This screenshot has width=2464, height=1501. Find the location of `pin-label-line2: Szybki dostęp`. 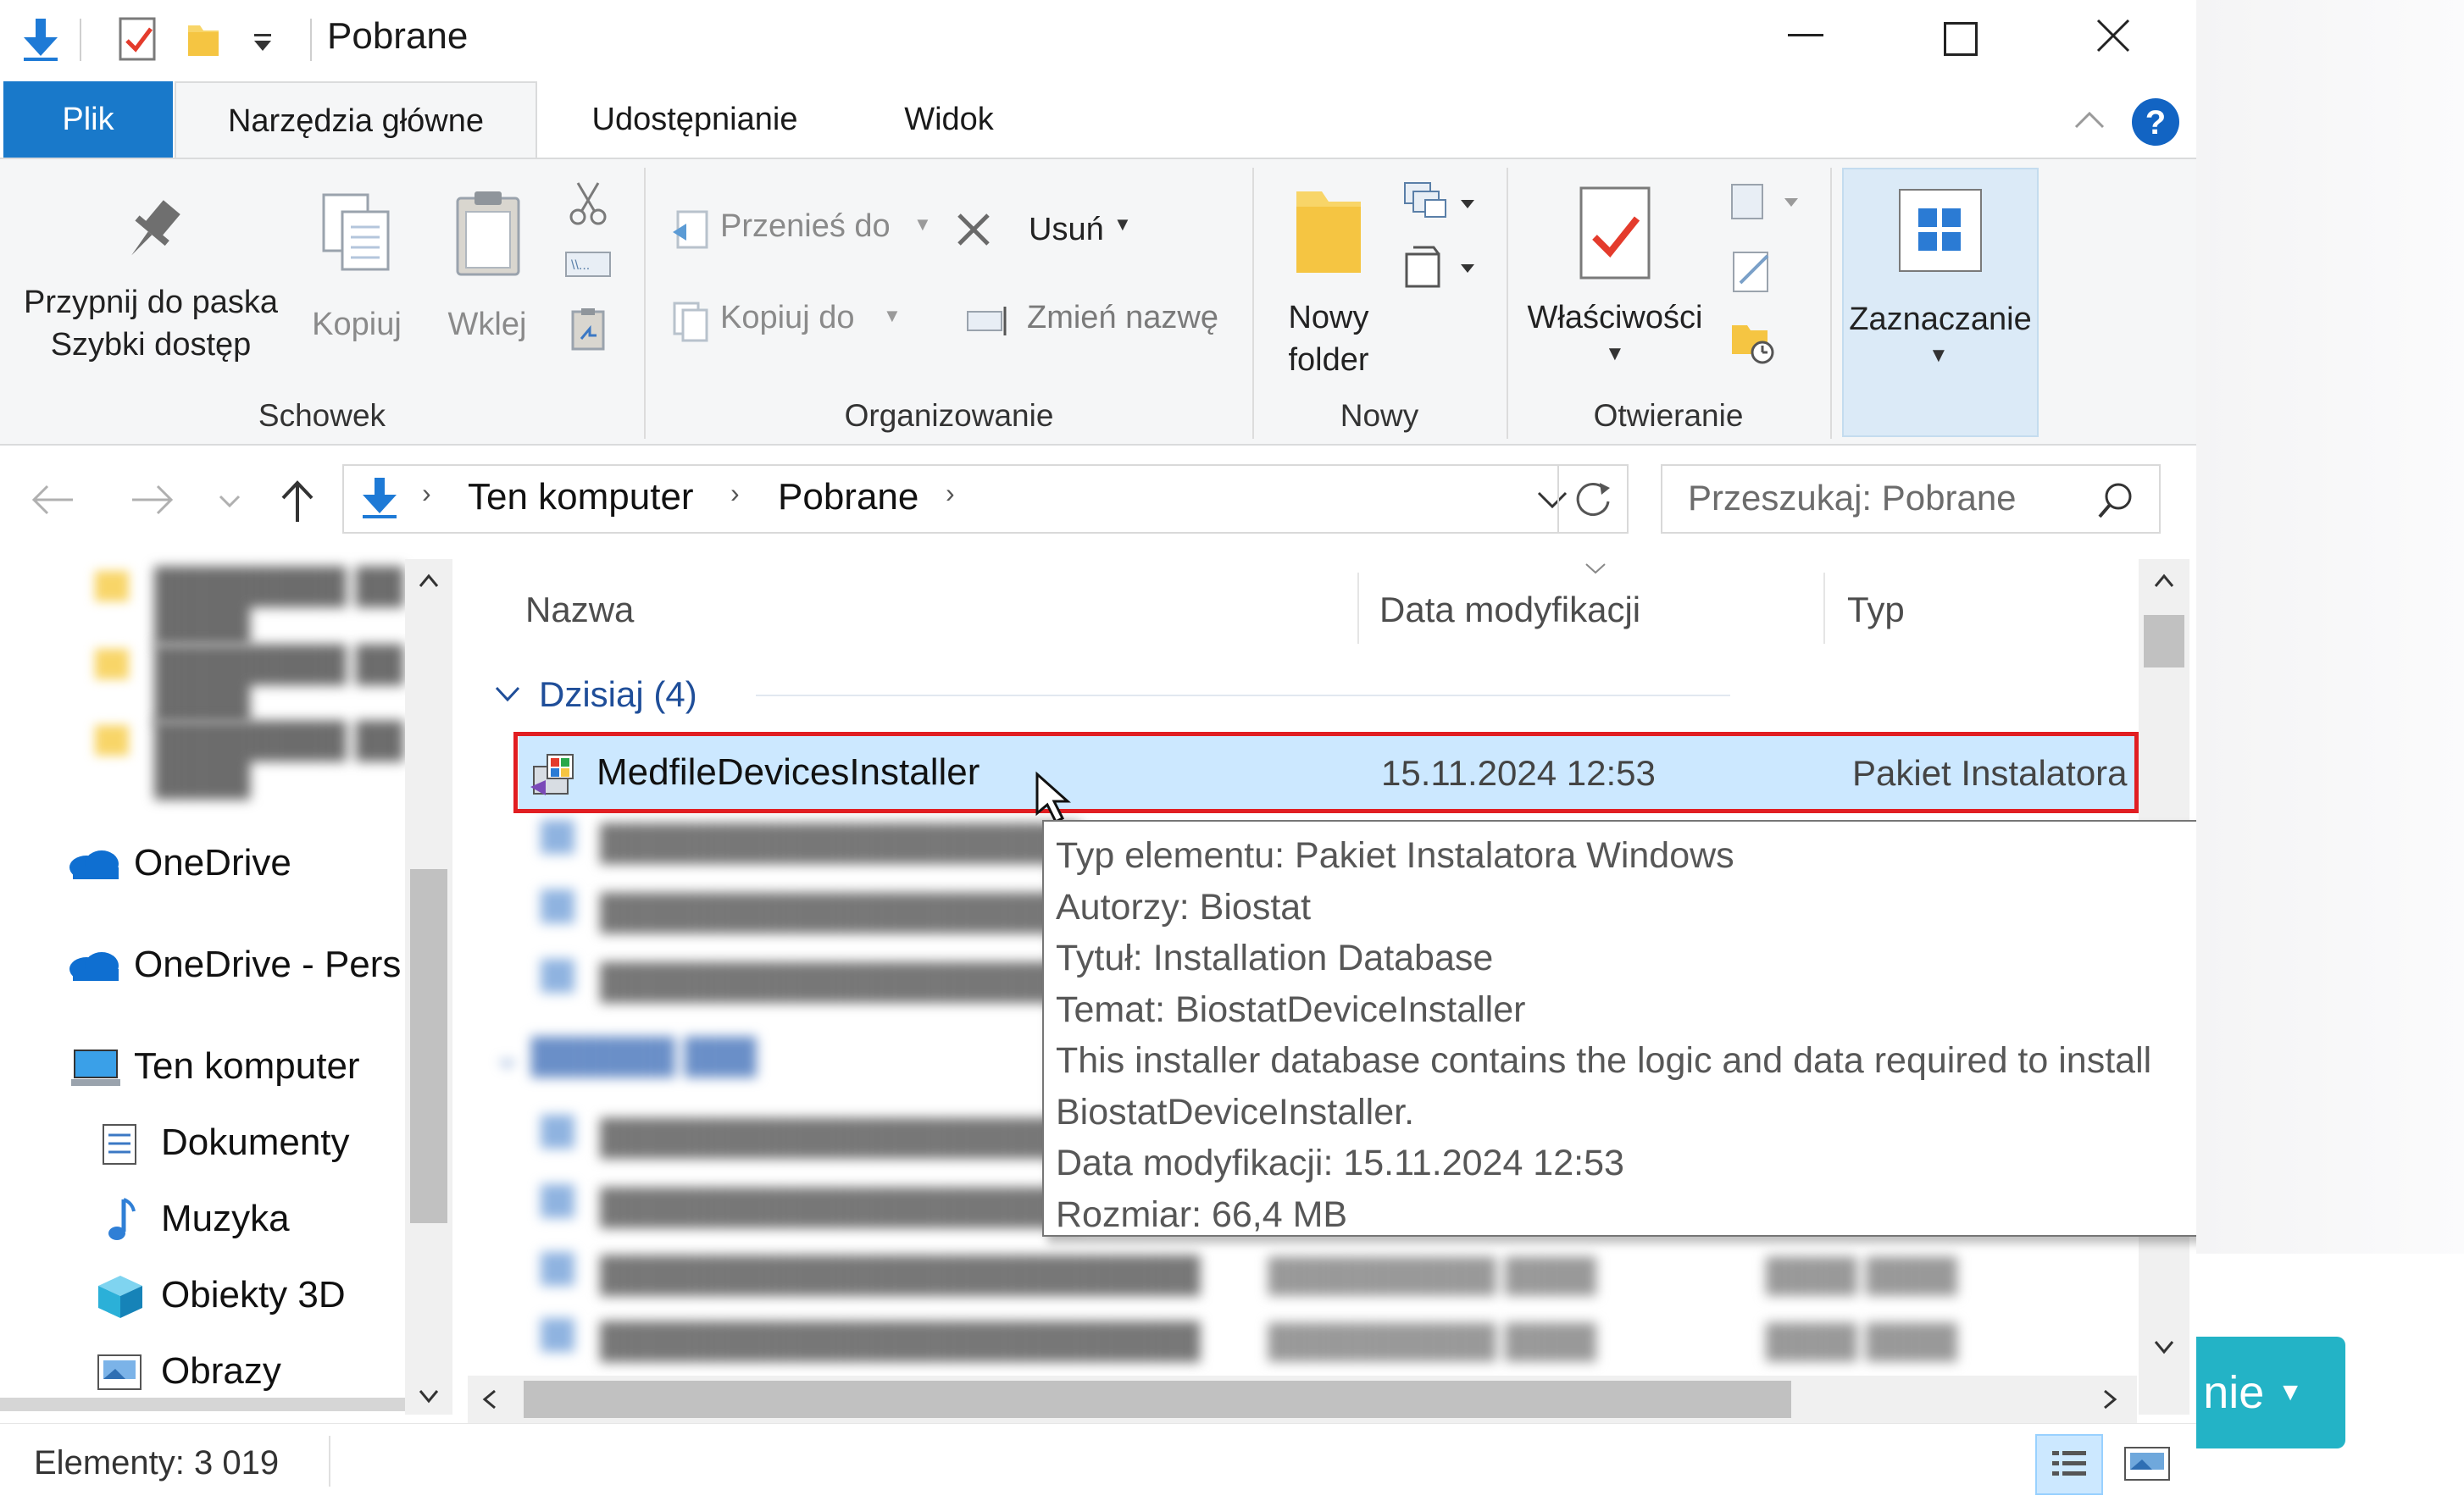

pin-label-line2: Szybki dostęp is located at coordinates (151, 345).